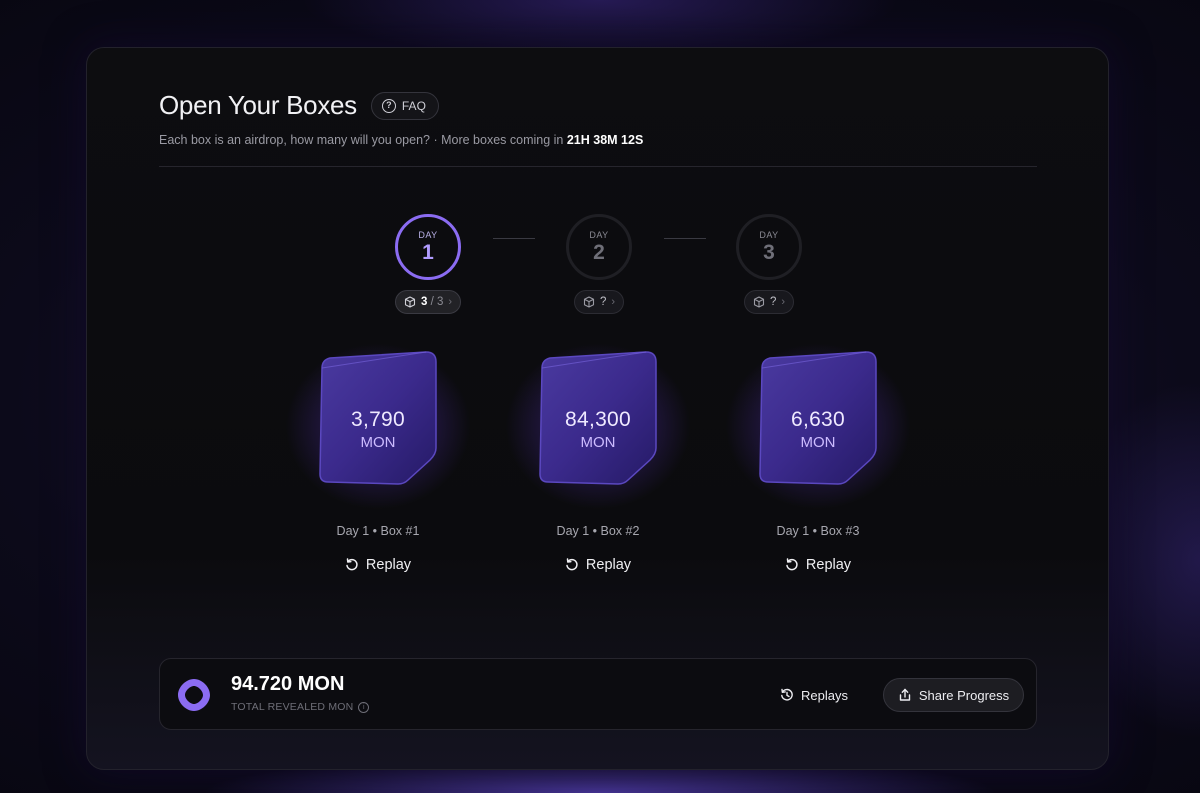 Image resolution: width=1200 pixels, height=793 pixels. I want to click on share-progress-label: Share Progress, so click(964, 695).